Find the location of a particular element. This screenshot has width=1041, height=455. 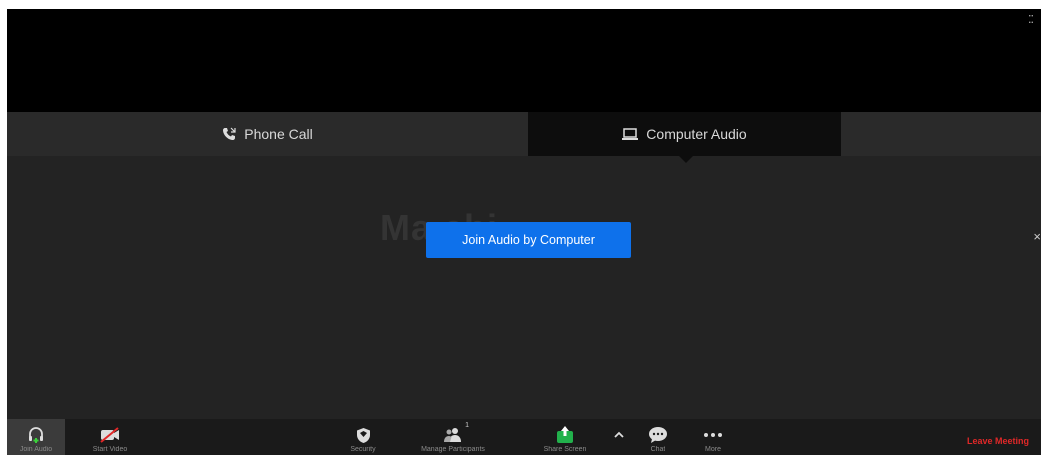

more-button: More is located at coordinates (713, 437).